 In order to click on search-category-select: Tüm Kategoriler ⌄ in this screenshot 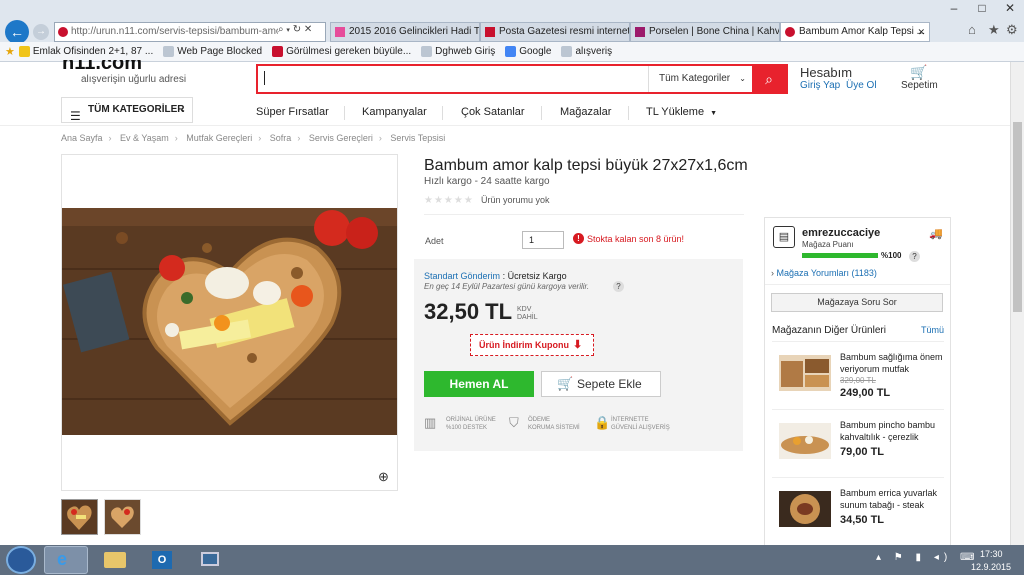, I will do `click(701, 79)`.